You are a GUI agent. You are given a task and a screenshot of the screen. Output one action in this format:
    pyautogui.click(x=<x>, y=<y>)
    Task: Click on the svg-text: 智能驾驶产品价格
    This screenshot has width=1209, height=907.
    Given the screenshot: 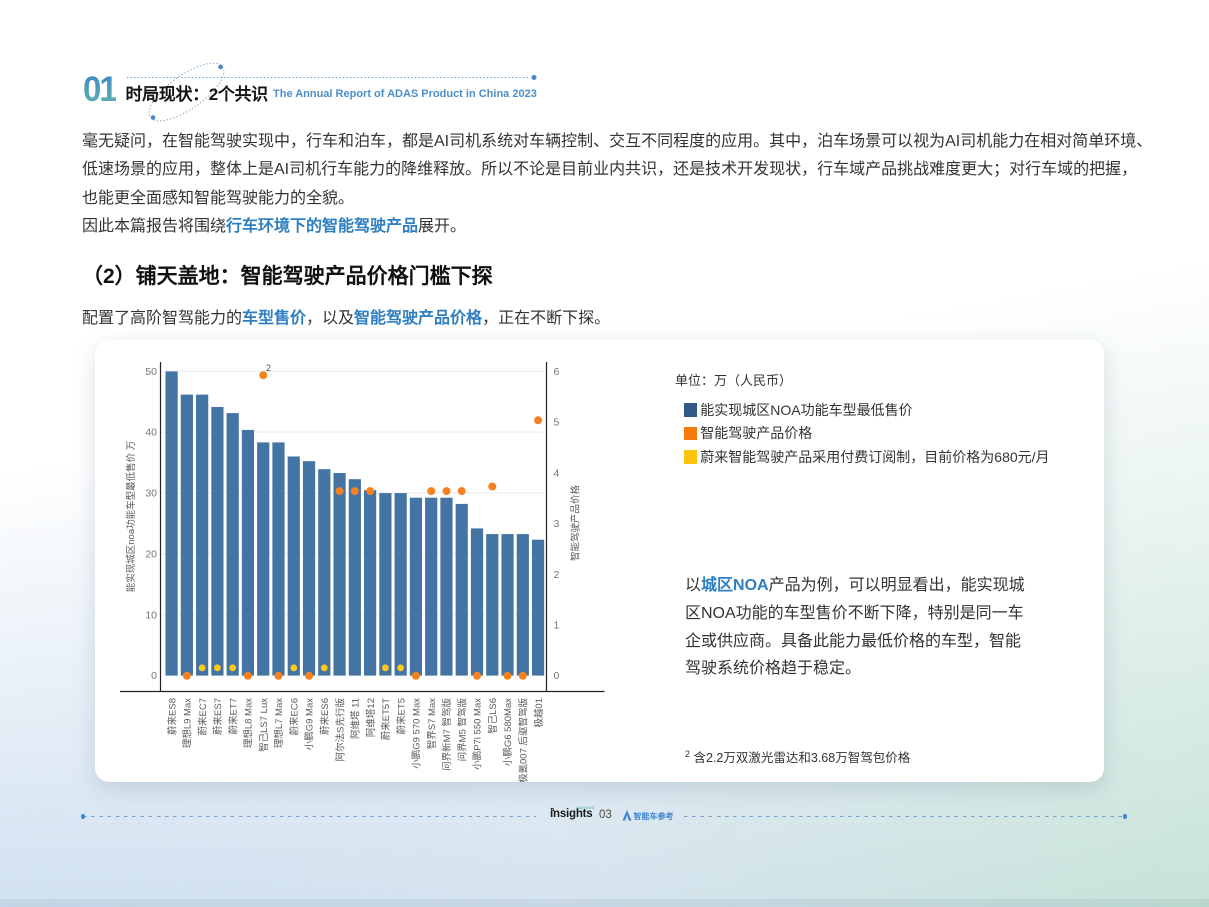 What is the action you would take?
    pyautogui.click(x=576, y=523)
    